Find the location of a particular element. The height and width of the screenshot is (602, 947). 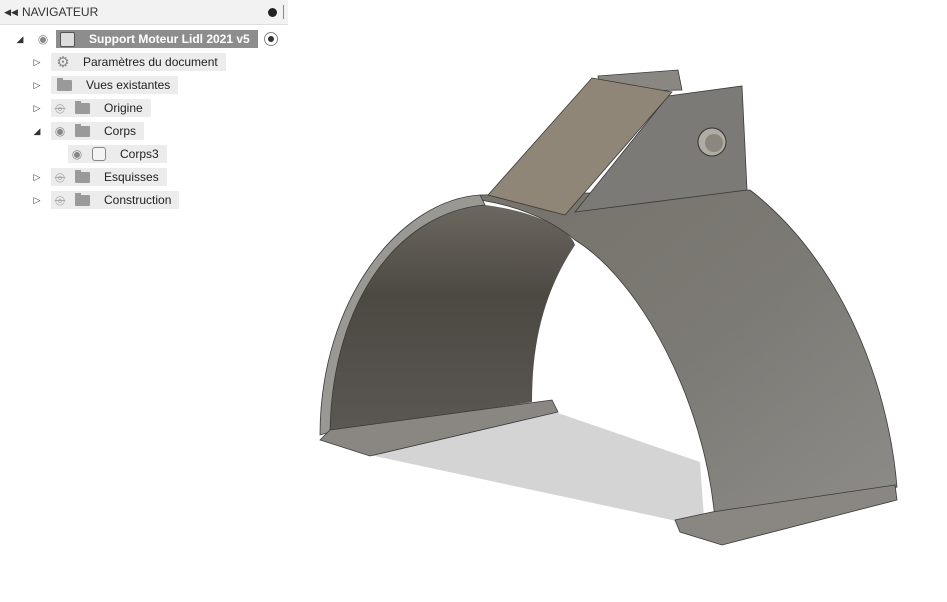

item-label: Corps is located at coordinates (120, 131).